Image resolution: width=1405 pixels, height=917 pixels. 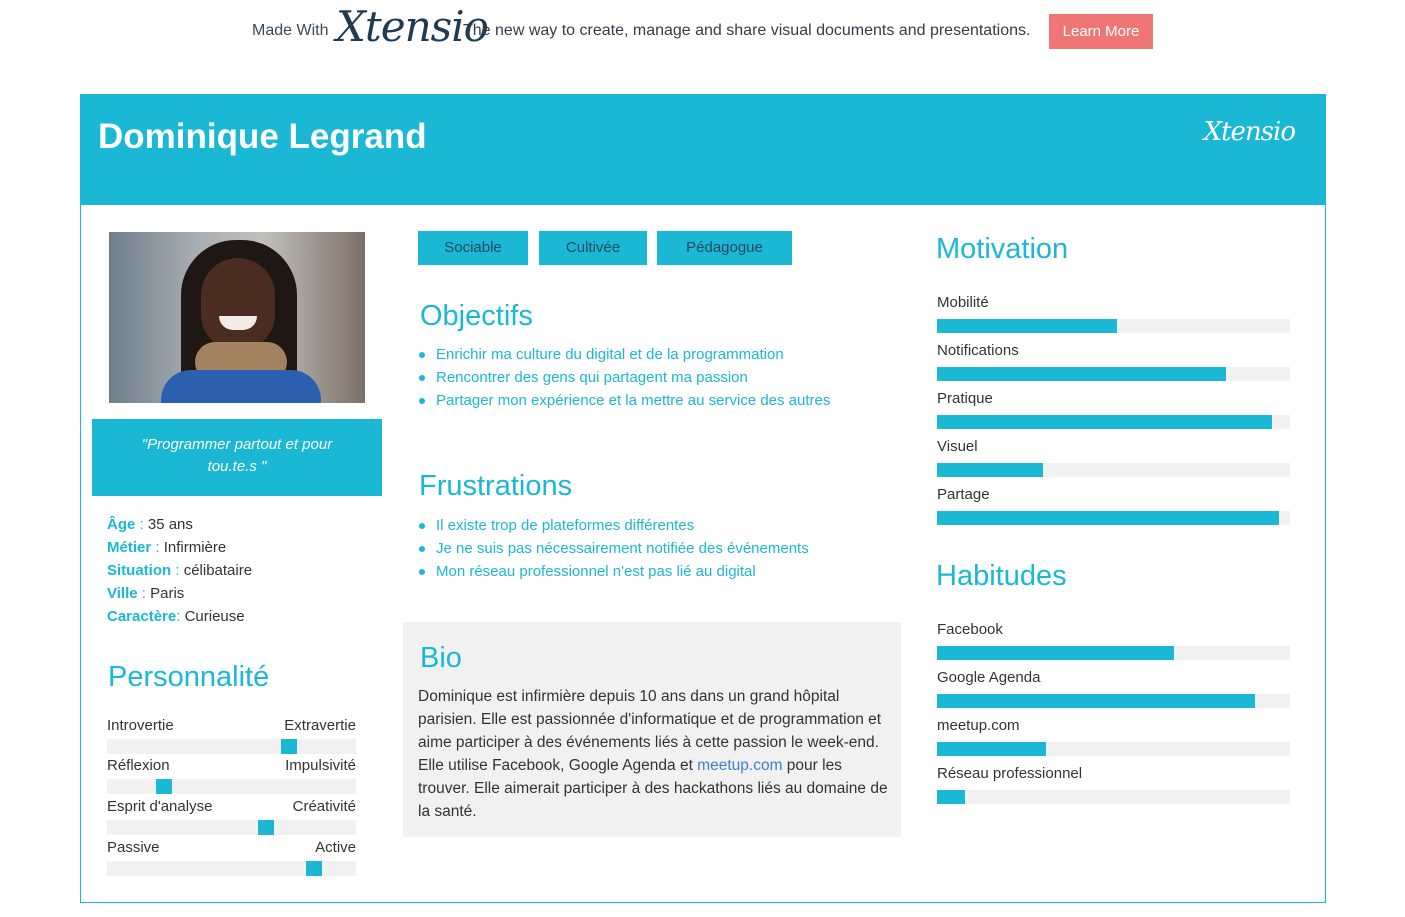 I want to click on slider-right-label: Créativité, so click(x=324, y=806).